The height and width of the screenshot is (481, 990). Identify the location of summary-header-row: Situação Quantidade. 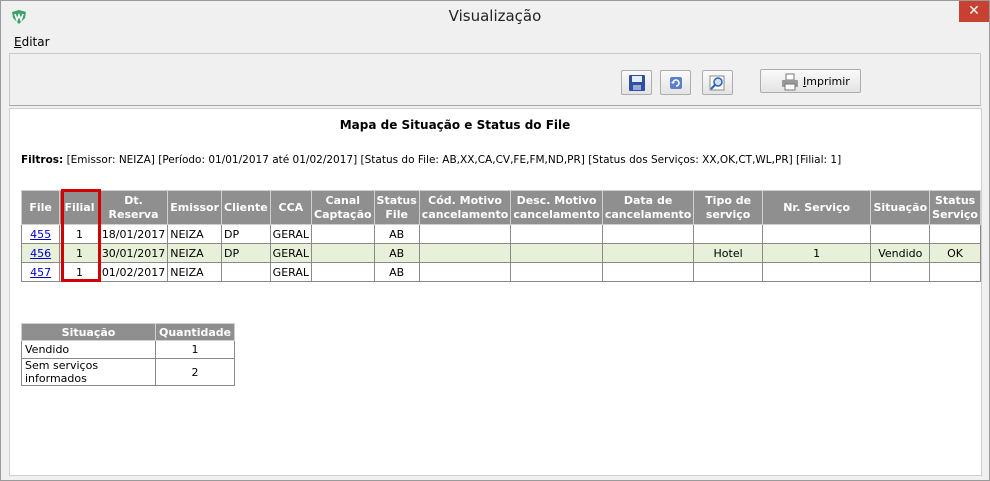
(128, 332).